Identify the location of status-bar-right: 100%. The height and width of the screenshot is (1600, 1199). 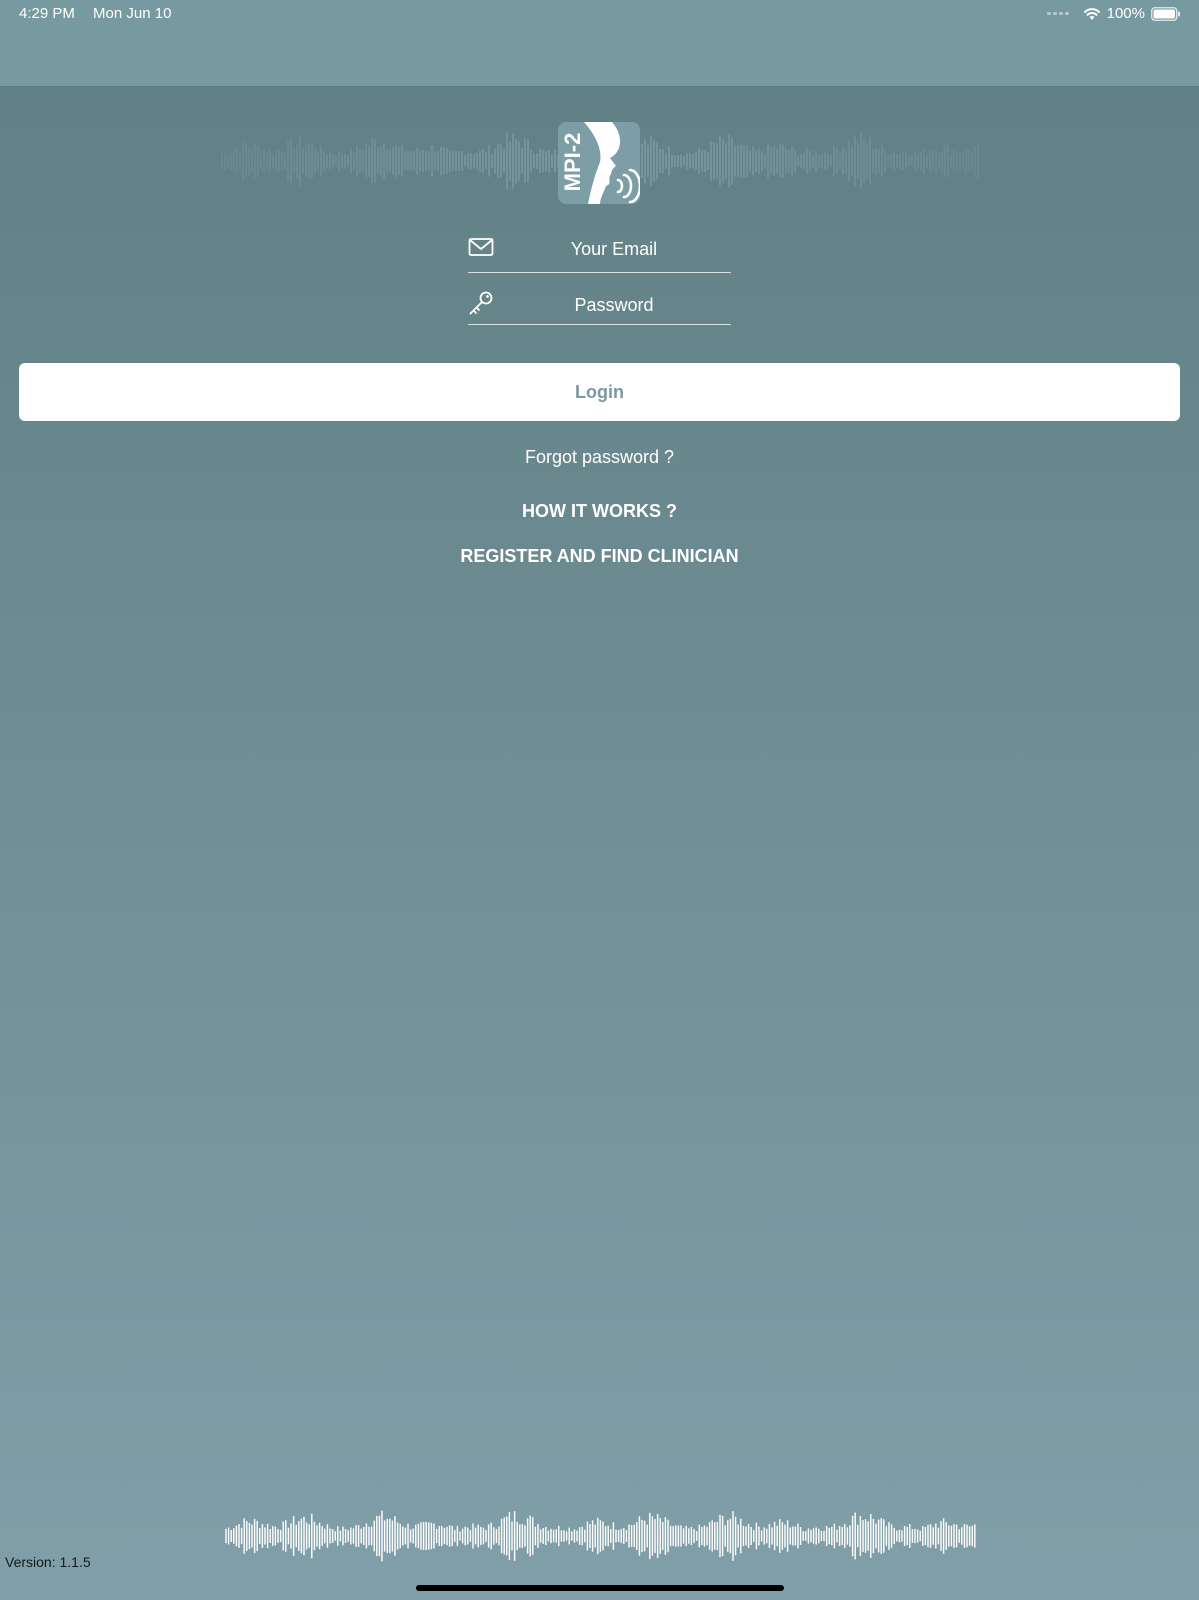
(1113, 13).